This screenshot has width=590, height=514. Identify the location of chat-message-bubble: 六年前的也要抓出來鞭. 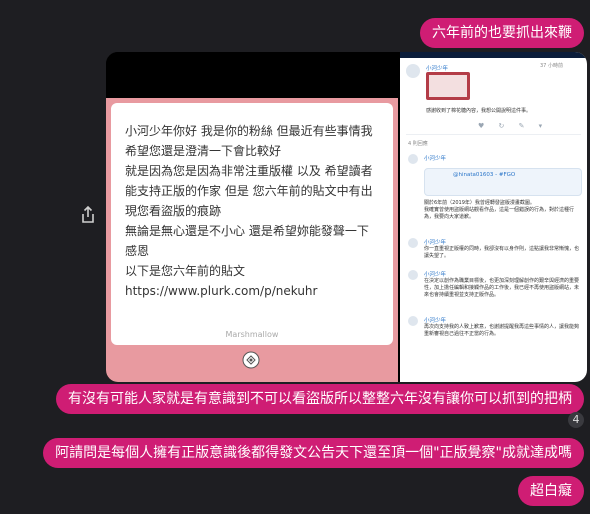
(502, 33).